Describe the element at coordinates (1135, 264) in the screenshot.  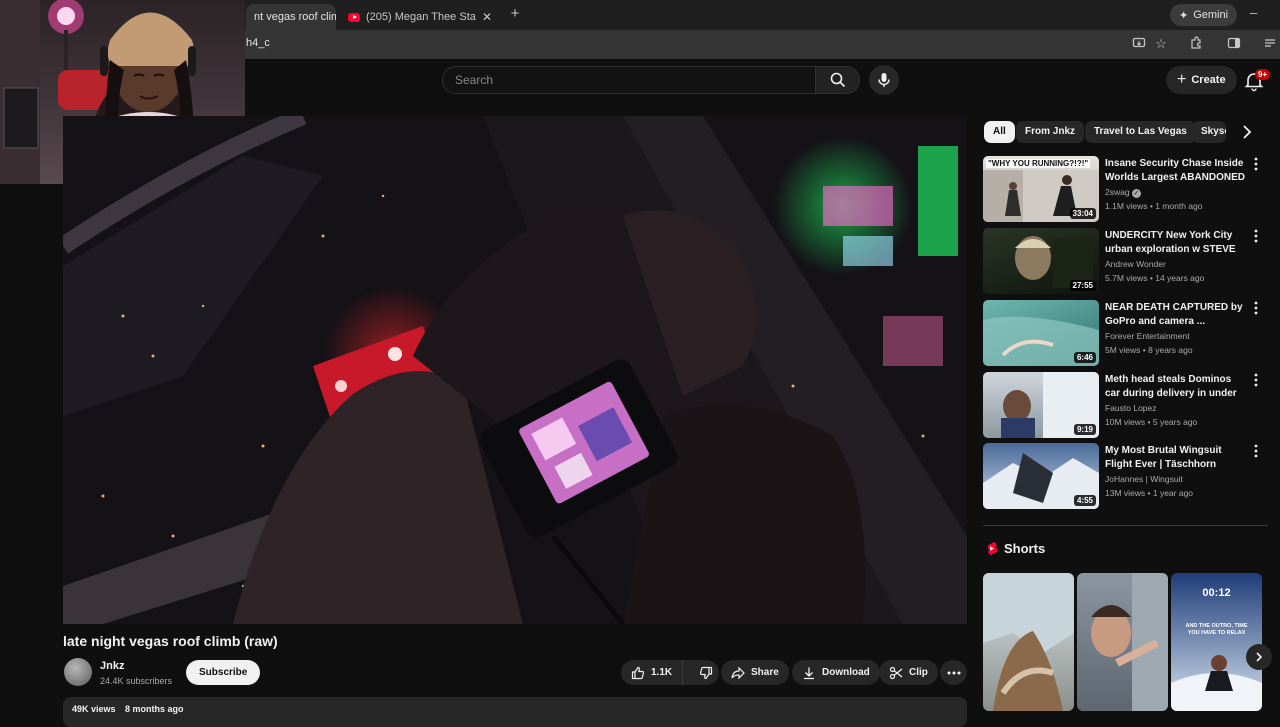
I see `channel-name: Andrew Wonder` at that location.